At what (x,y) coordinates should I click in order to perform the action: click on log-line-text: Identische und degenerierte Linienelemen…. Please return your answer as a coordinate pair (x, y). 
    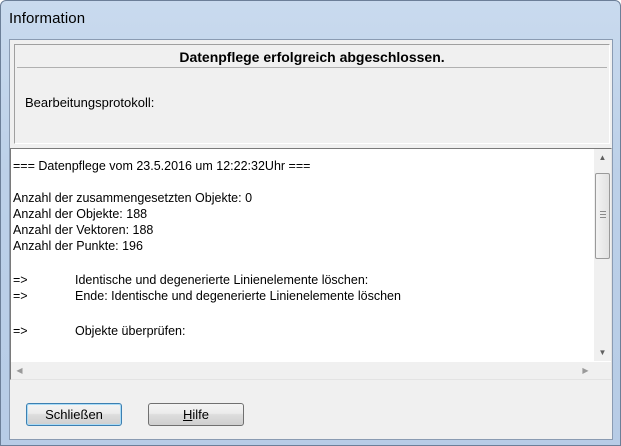
    Looking at the image, I should click on (222, 280).